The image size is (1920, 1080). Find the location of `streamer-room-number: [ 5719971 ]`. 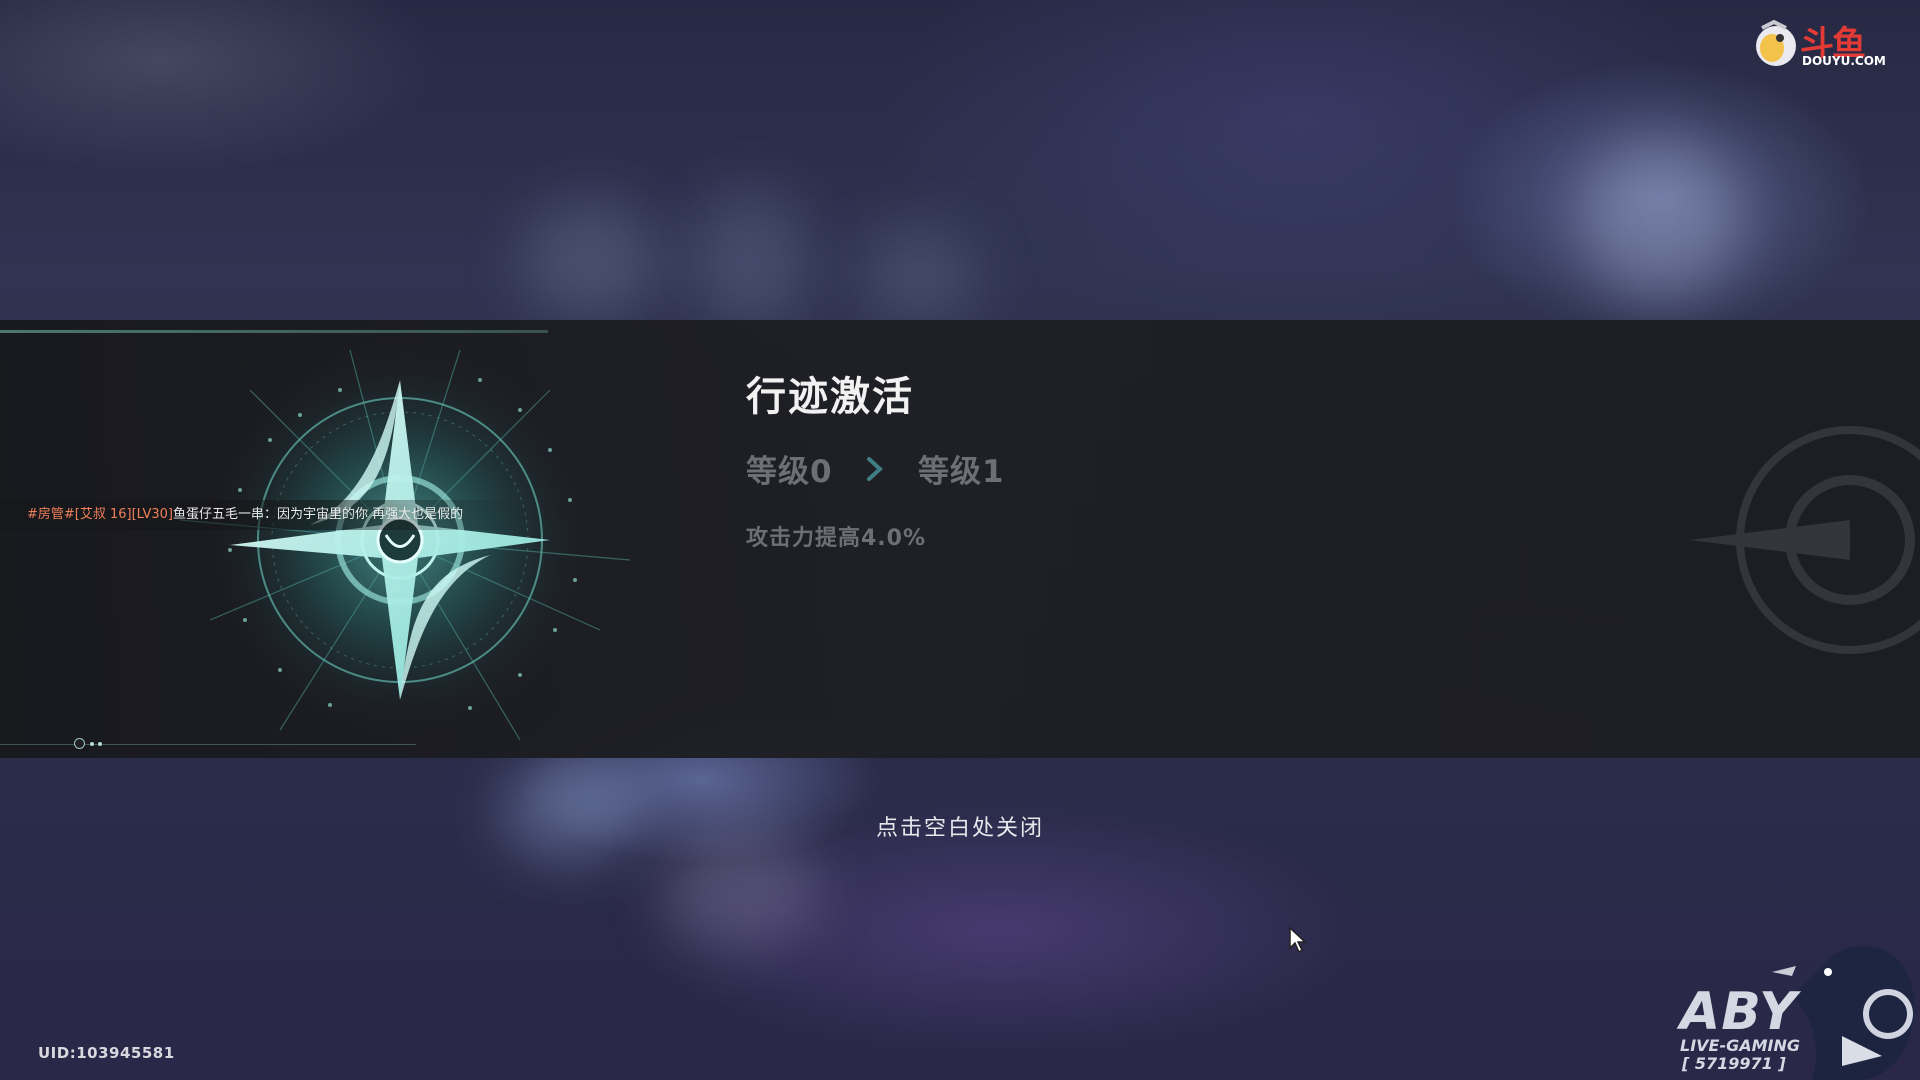

streamer-room-number: [ 5719971 ] is located at coordinates (1734, 1063).